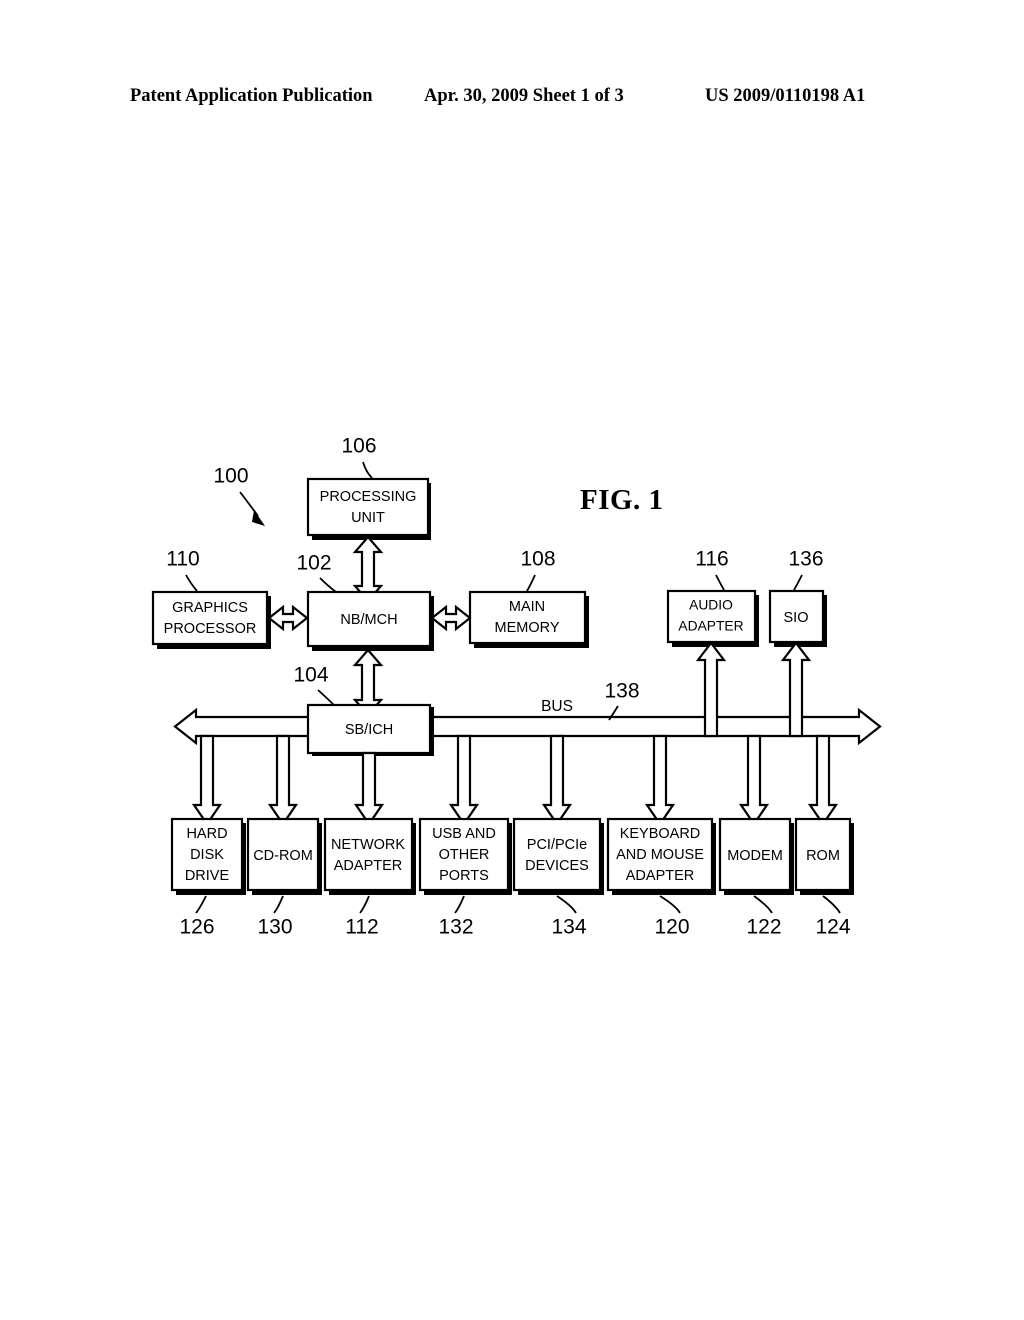  Describe the element at coordinates (464, 876) in the screenshot. I see `block-usb-other-ports-label-3: PORTS` at that location.